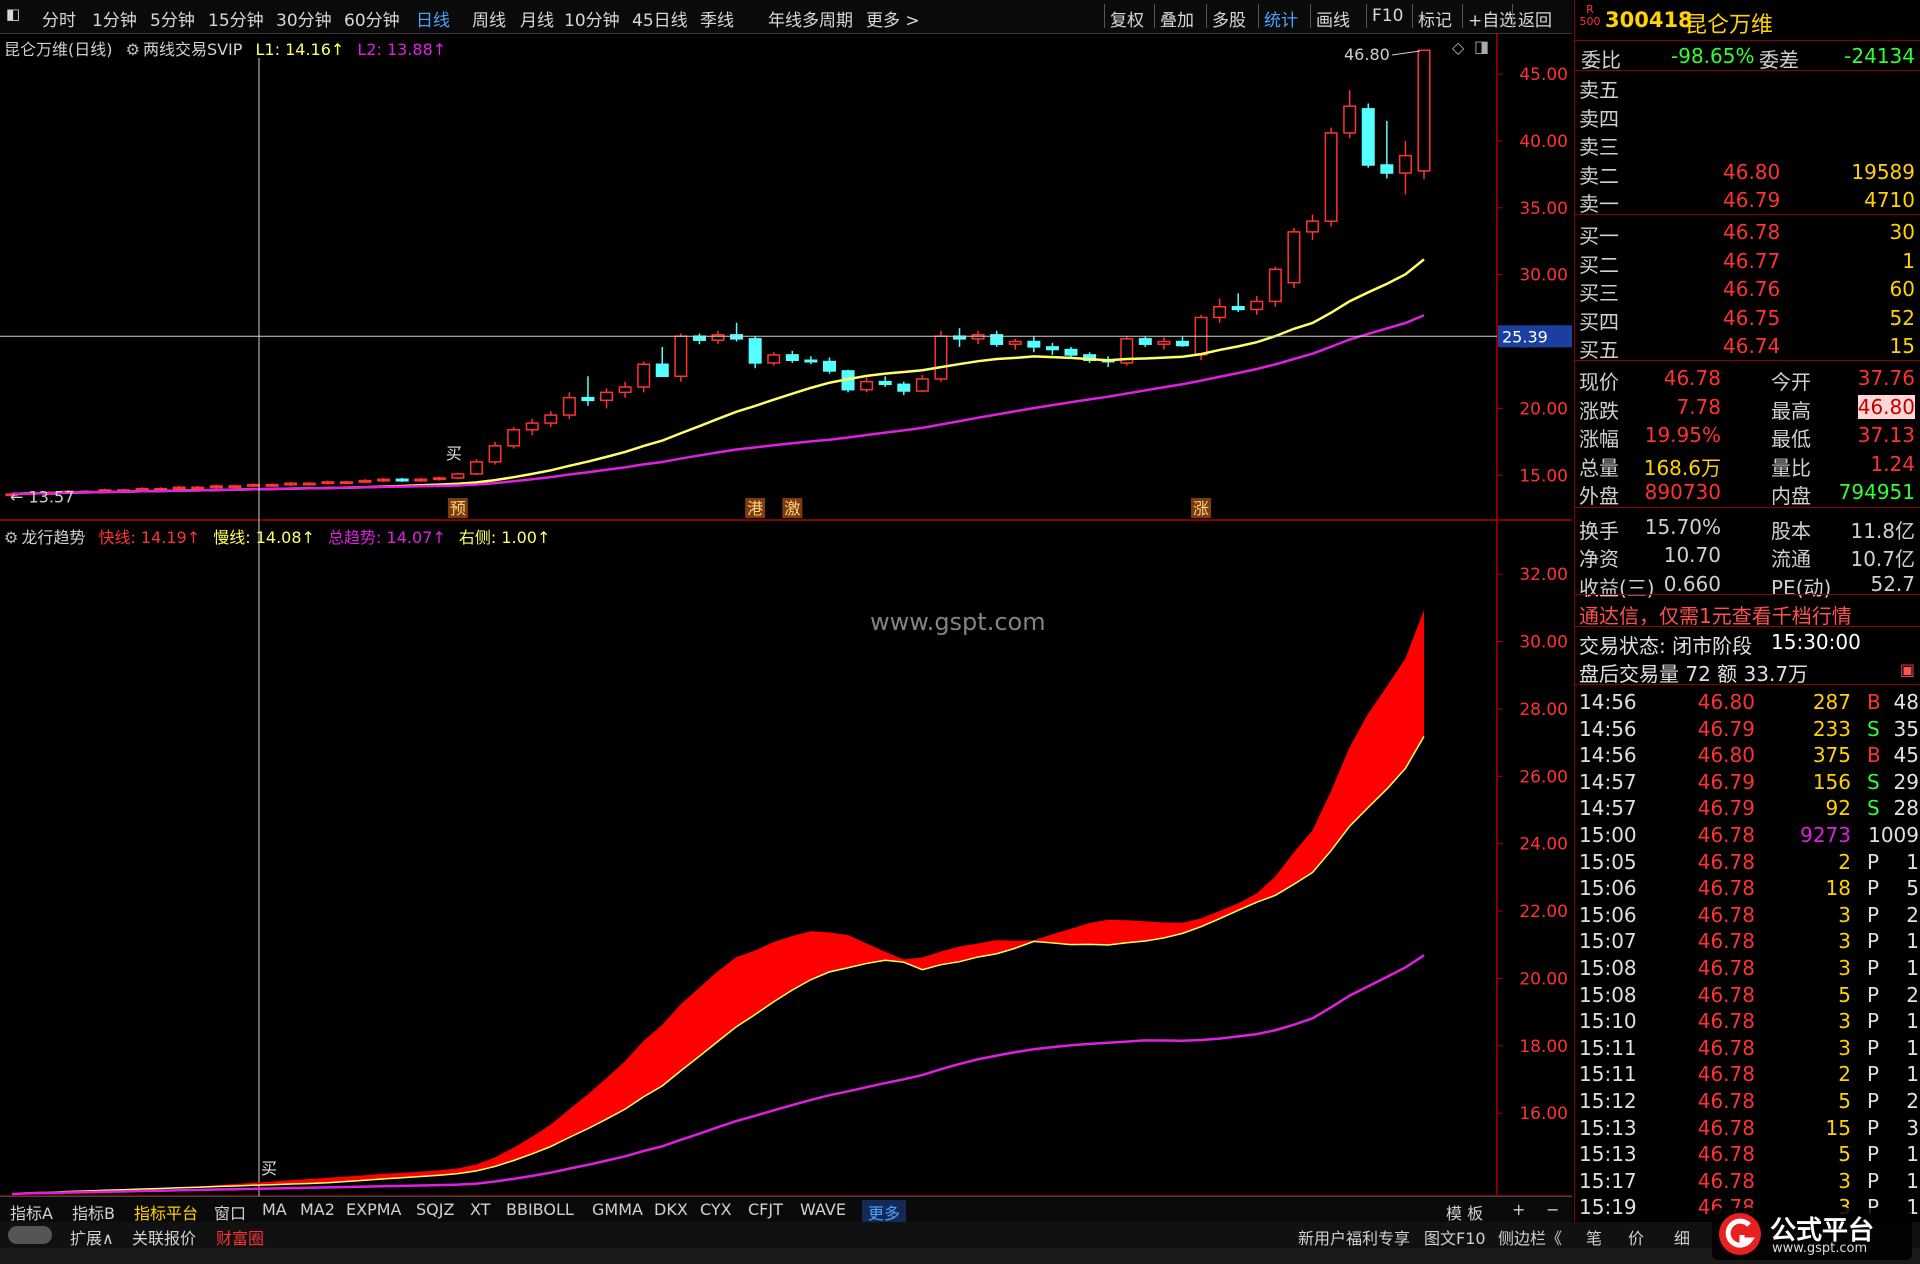 The image size is (1920, 1264). I want to click on period-tab-3: 15分钟, so click(236, 18).